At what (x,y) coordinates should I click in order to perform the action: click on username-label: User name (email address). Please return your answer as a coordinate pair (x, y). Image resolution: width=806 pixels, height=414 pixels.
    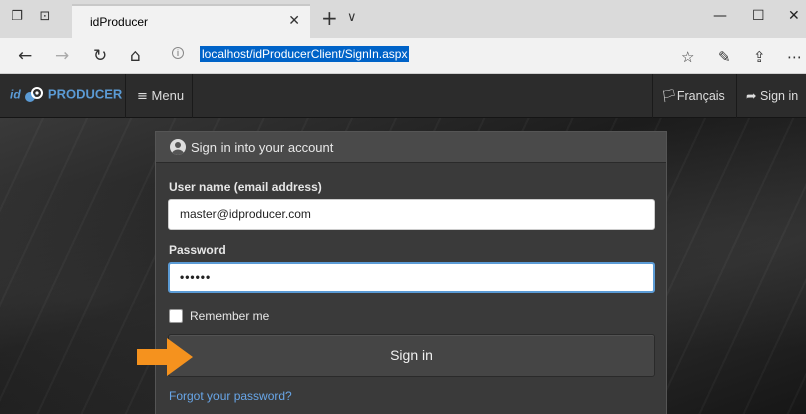
    Looking at the image, I should click on (245, 187).